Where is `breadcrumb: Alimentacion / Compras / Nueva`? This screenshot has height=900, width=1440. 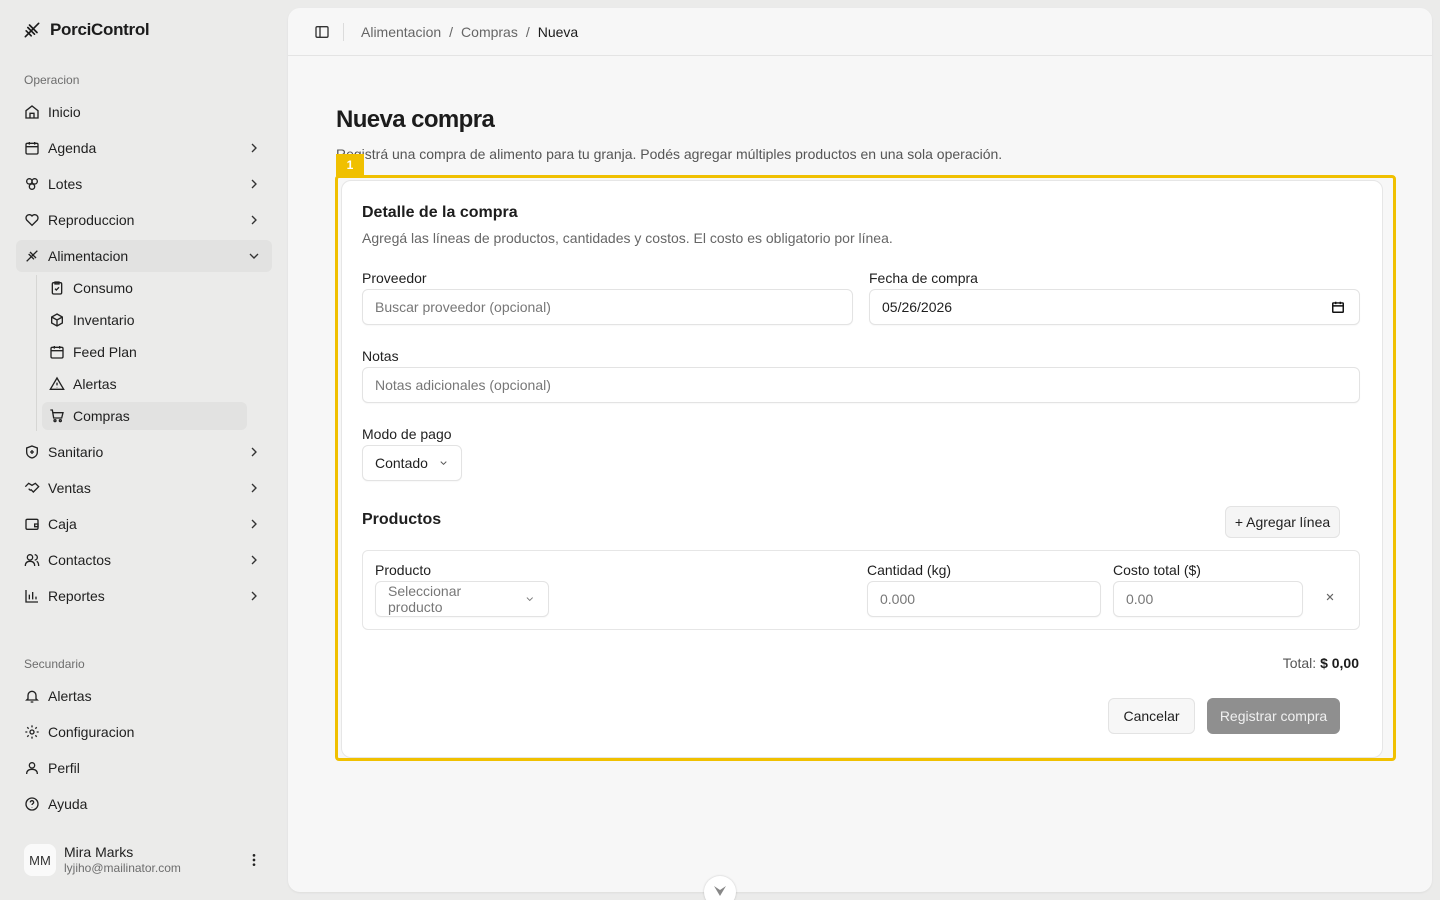 breadcrumb: Alimentacion / Compras / Nueva is located at coordinates (469, 32).